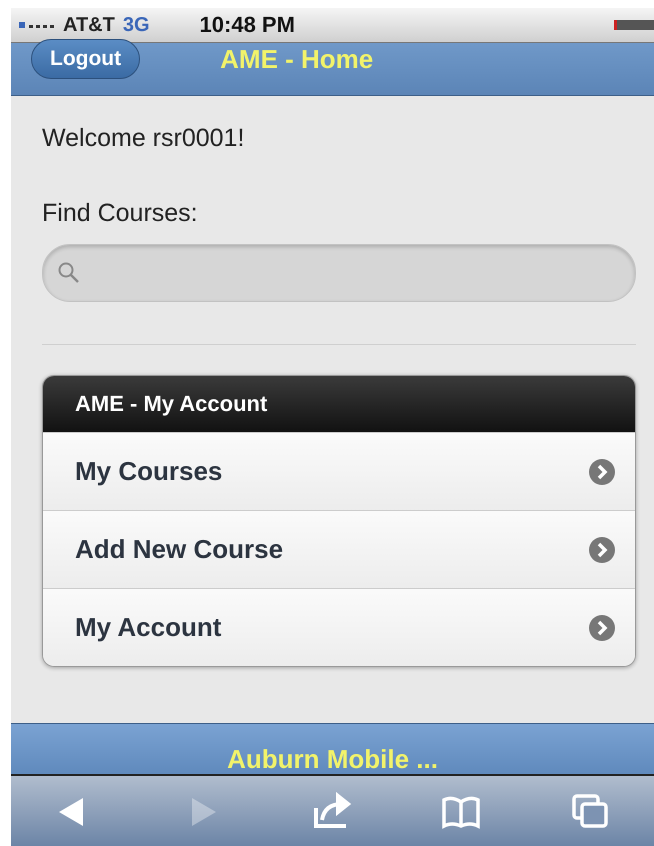  I want to click on search-icon, so click(69, 273).